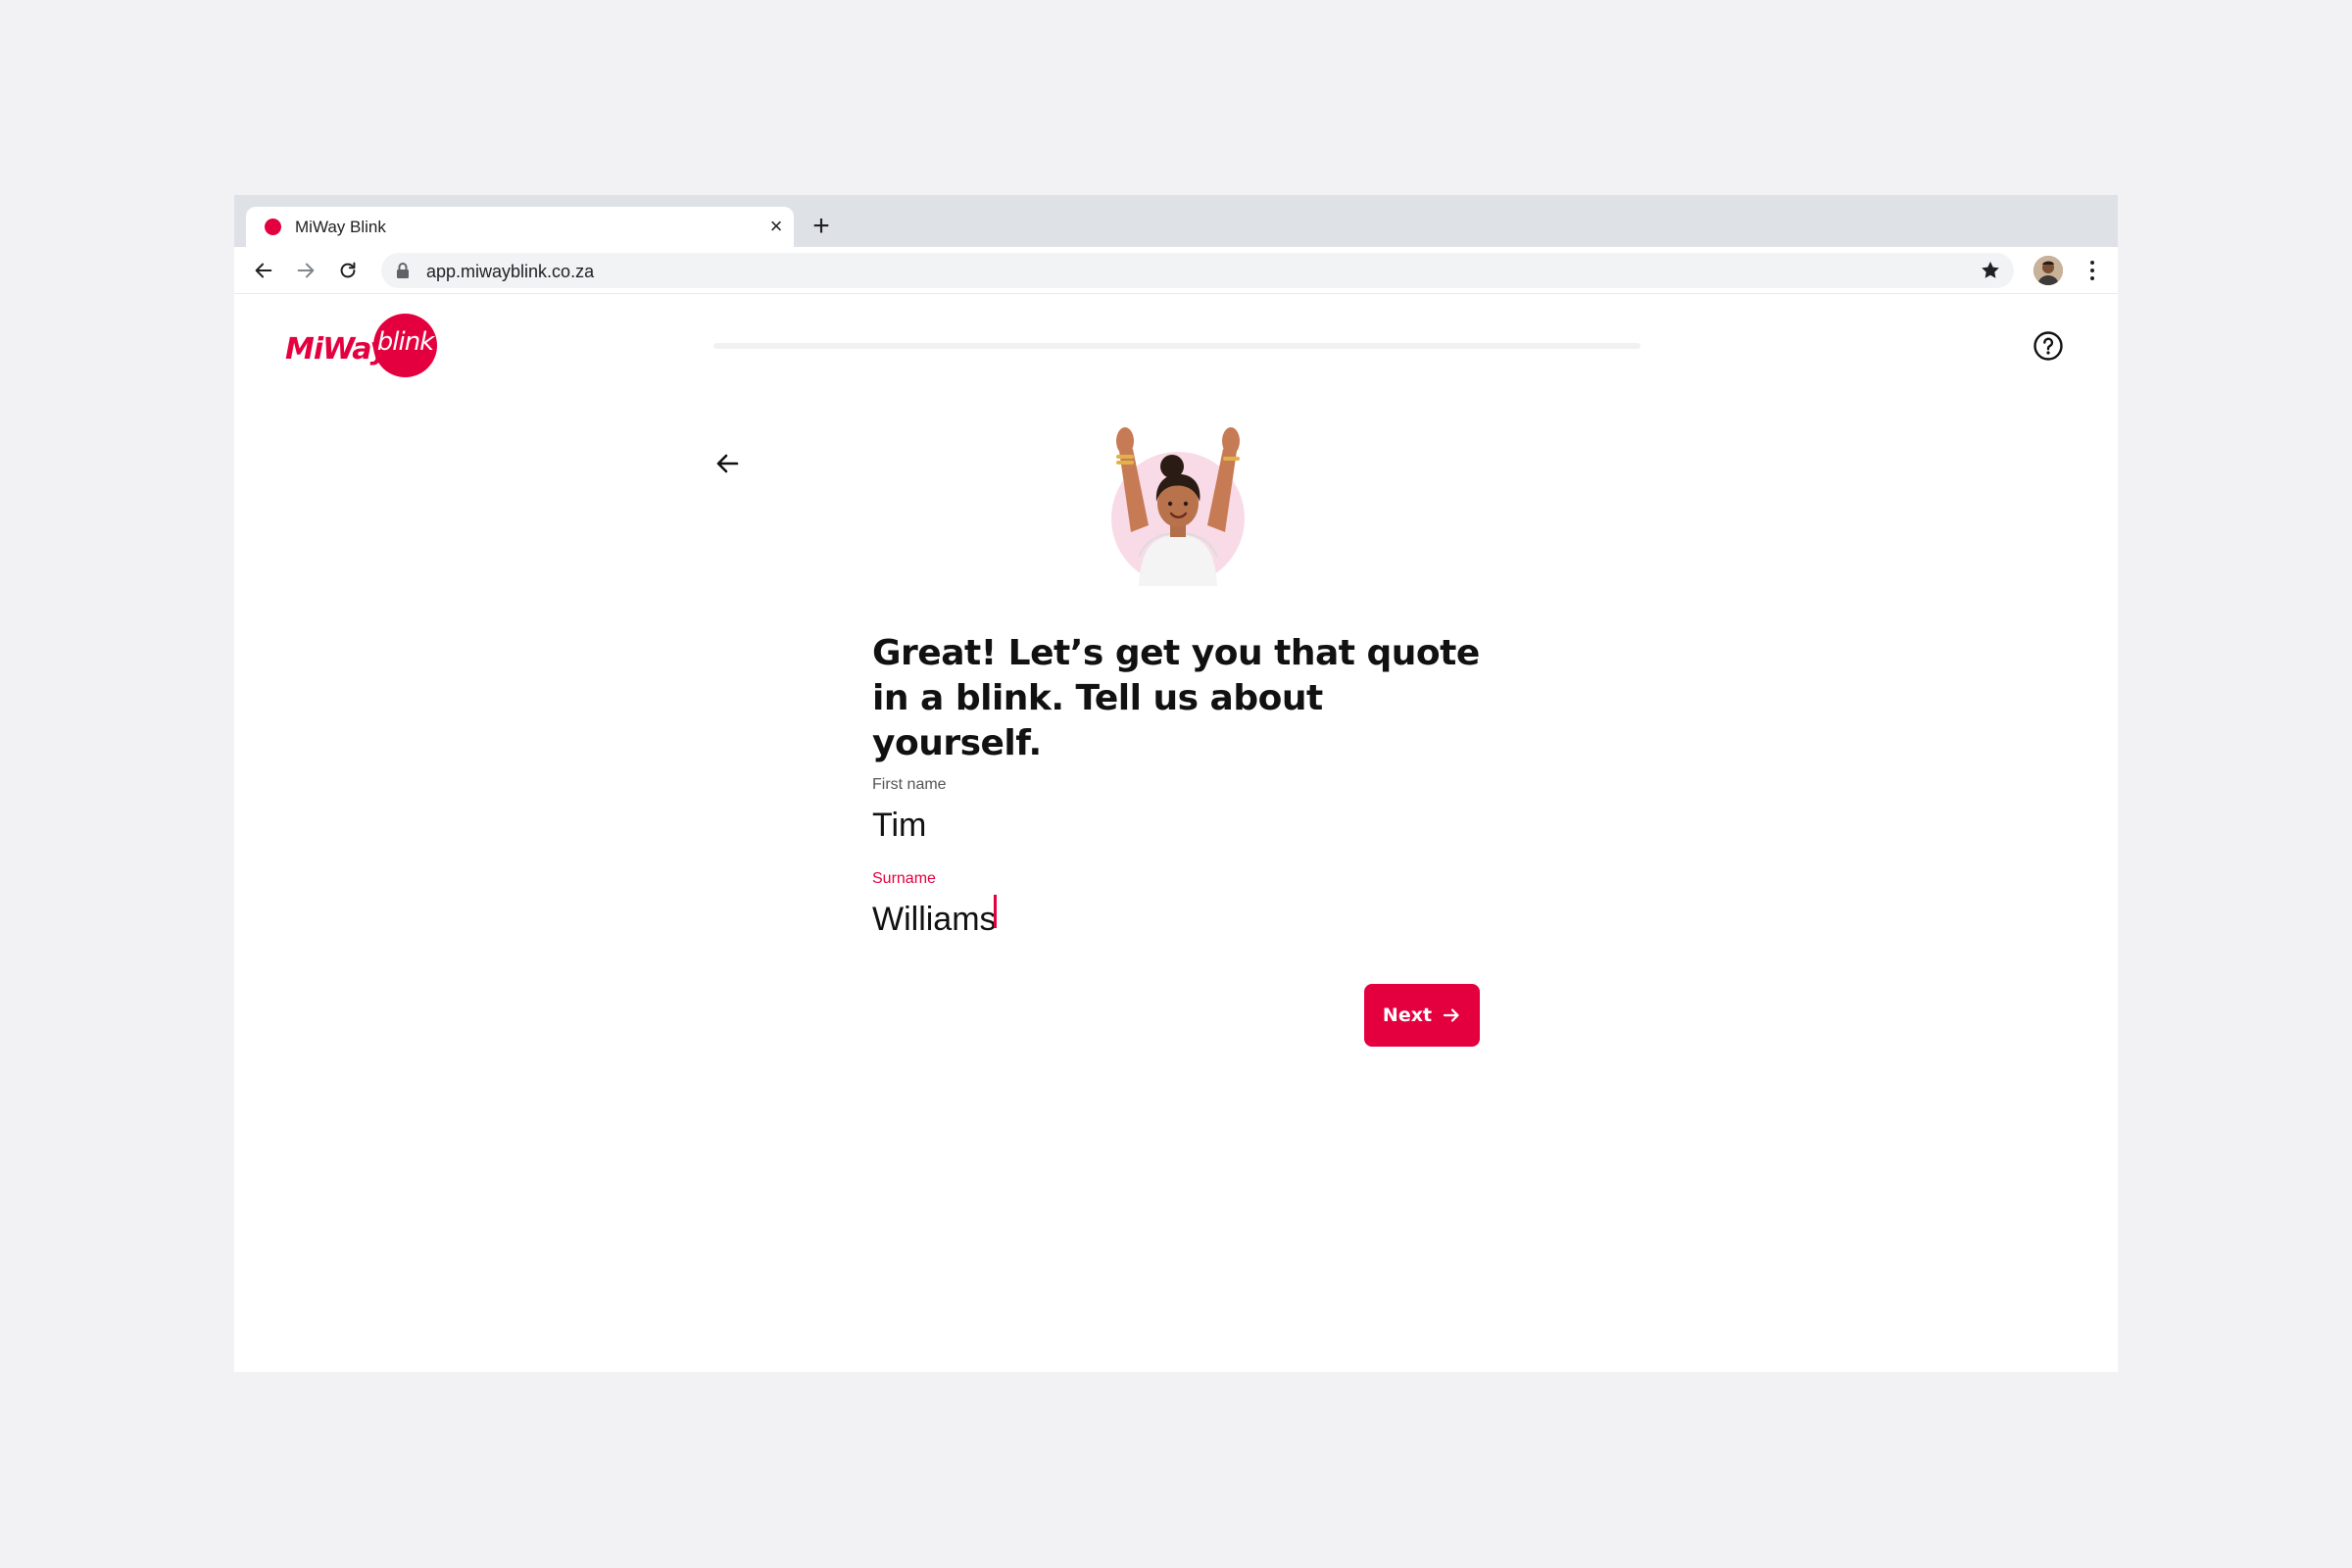  Describe the element at coordinates (1176, 221) in the screenshot. I see `tab-strip: MiWay Blink × +` at that location.